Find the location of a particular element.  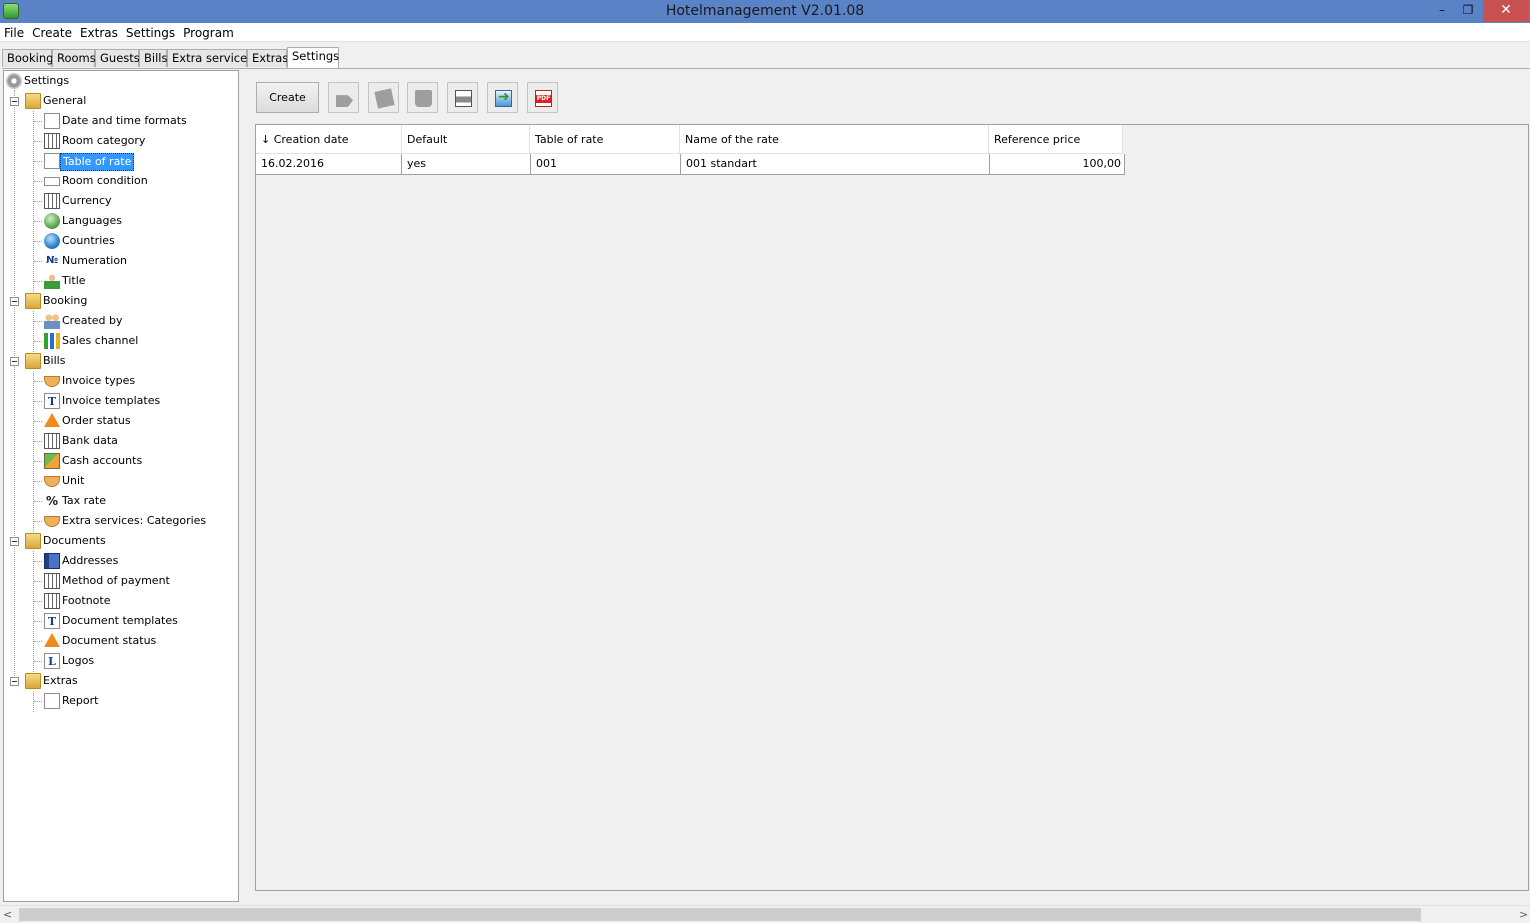

tab-guests: Guests is located at coordinates (117, 58).